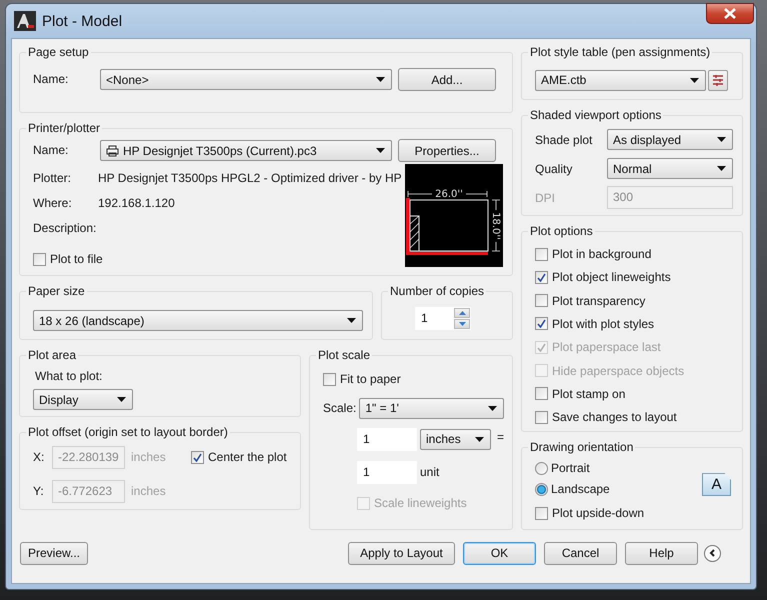 The image size is (767, 600). Describe the element at coordinates (554, 169) in the screenshot. I see `field-label: Quality` at that location.